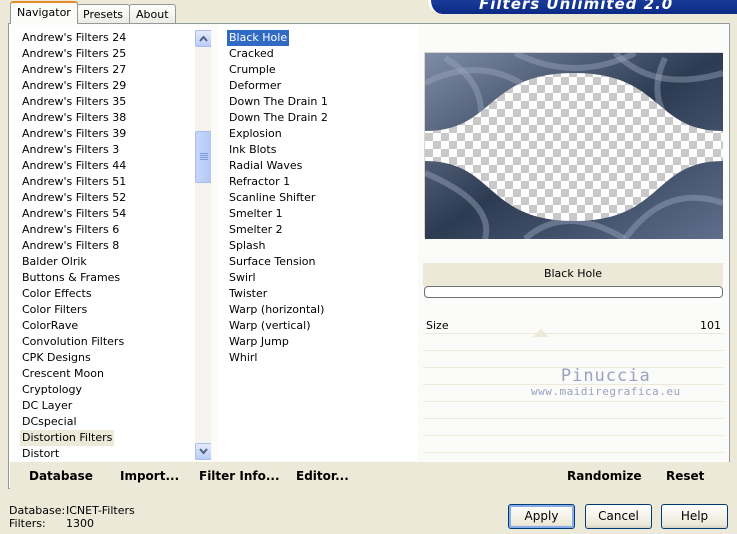 The height and width of the screenshot is (534, 737). I want to click on status-area: Database:ICNET-Filters Filters: 1300, so click(72, 517).